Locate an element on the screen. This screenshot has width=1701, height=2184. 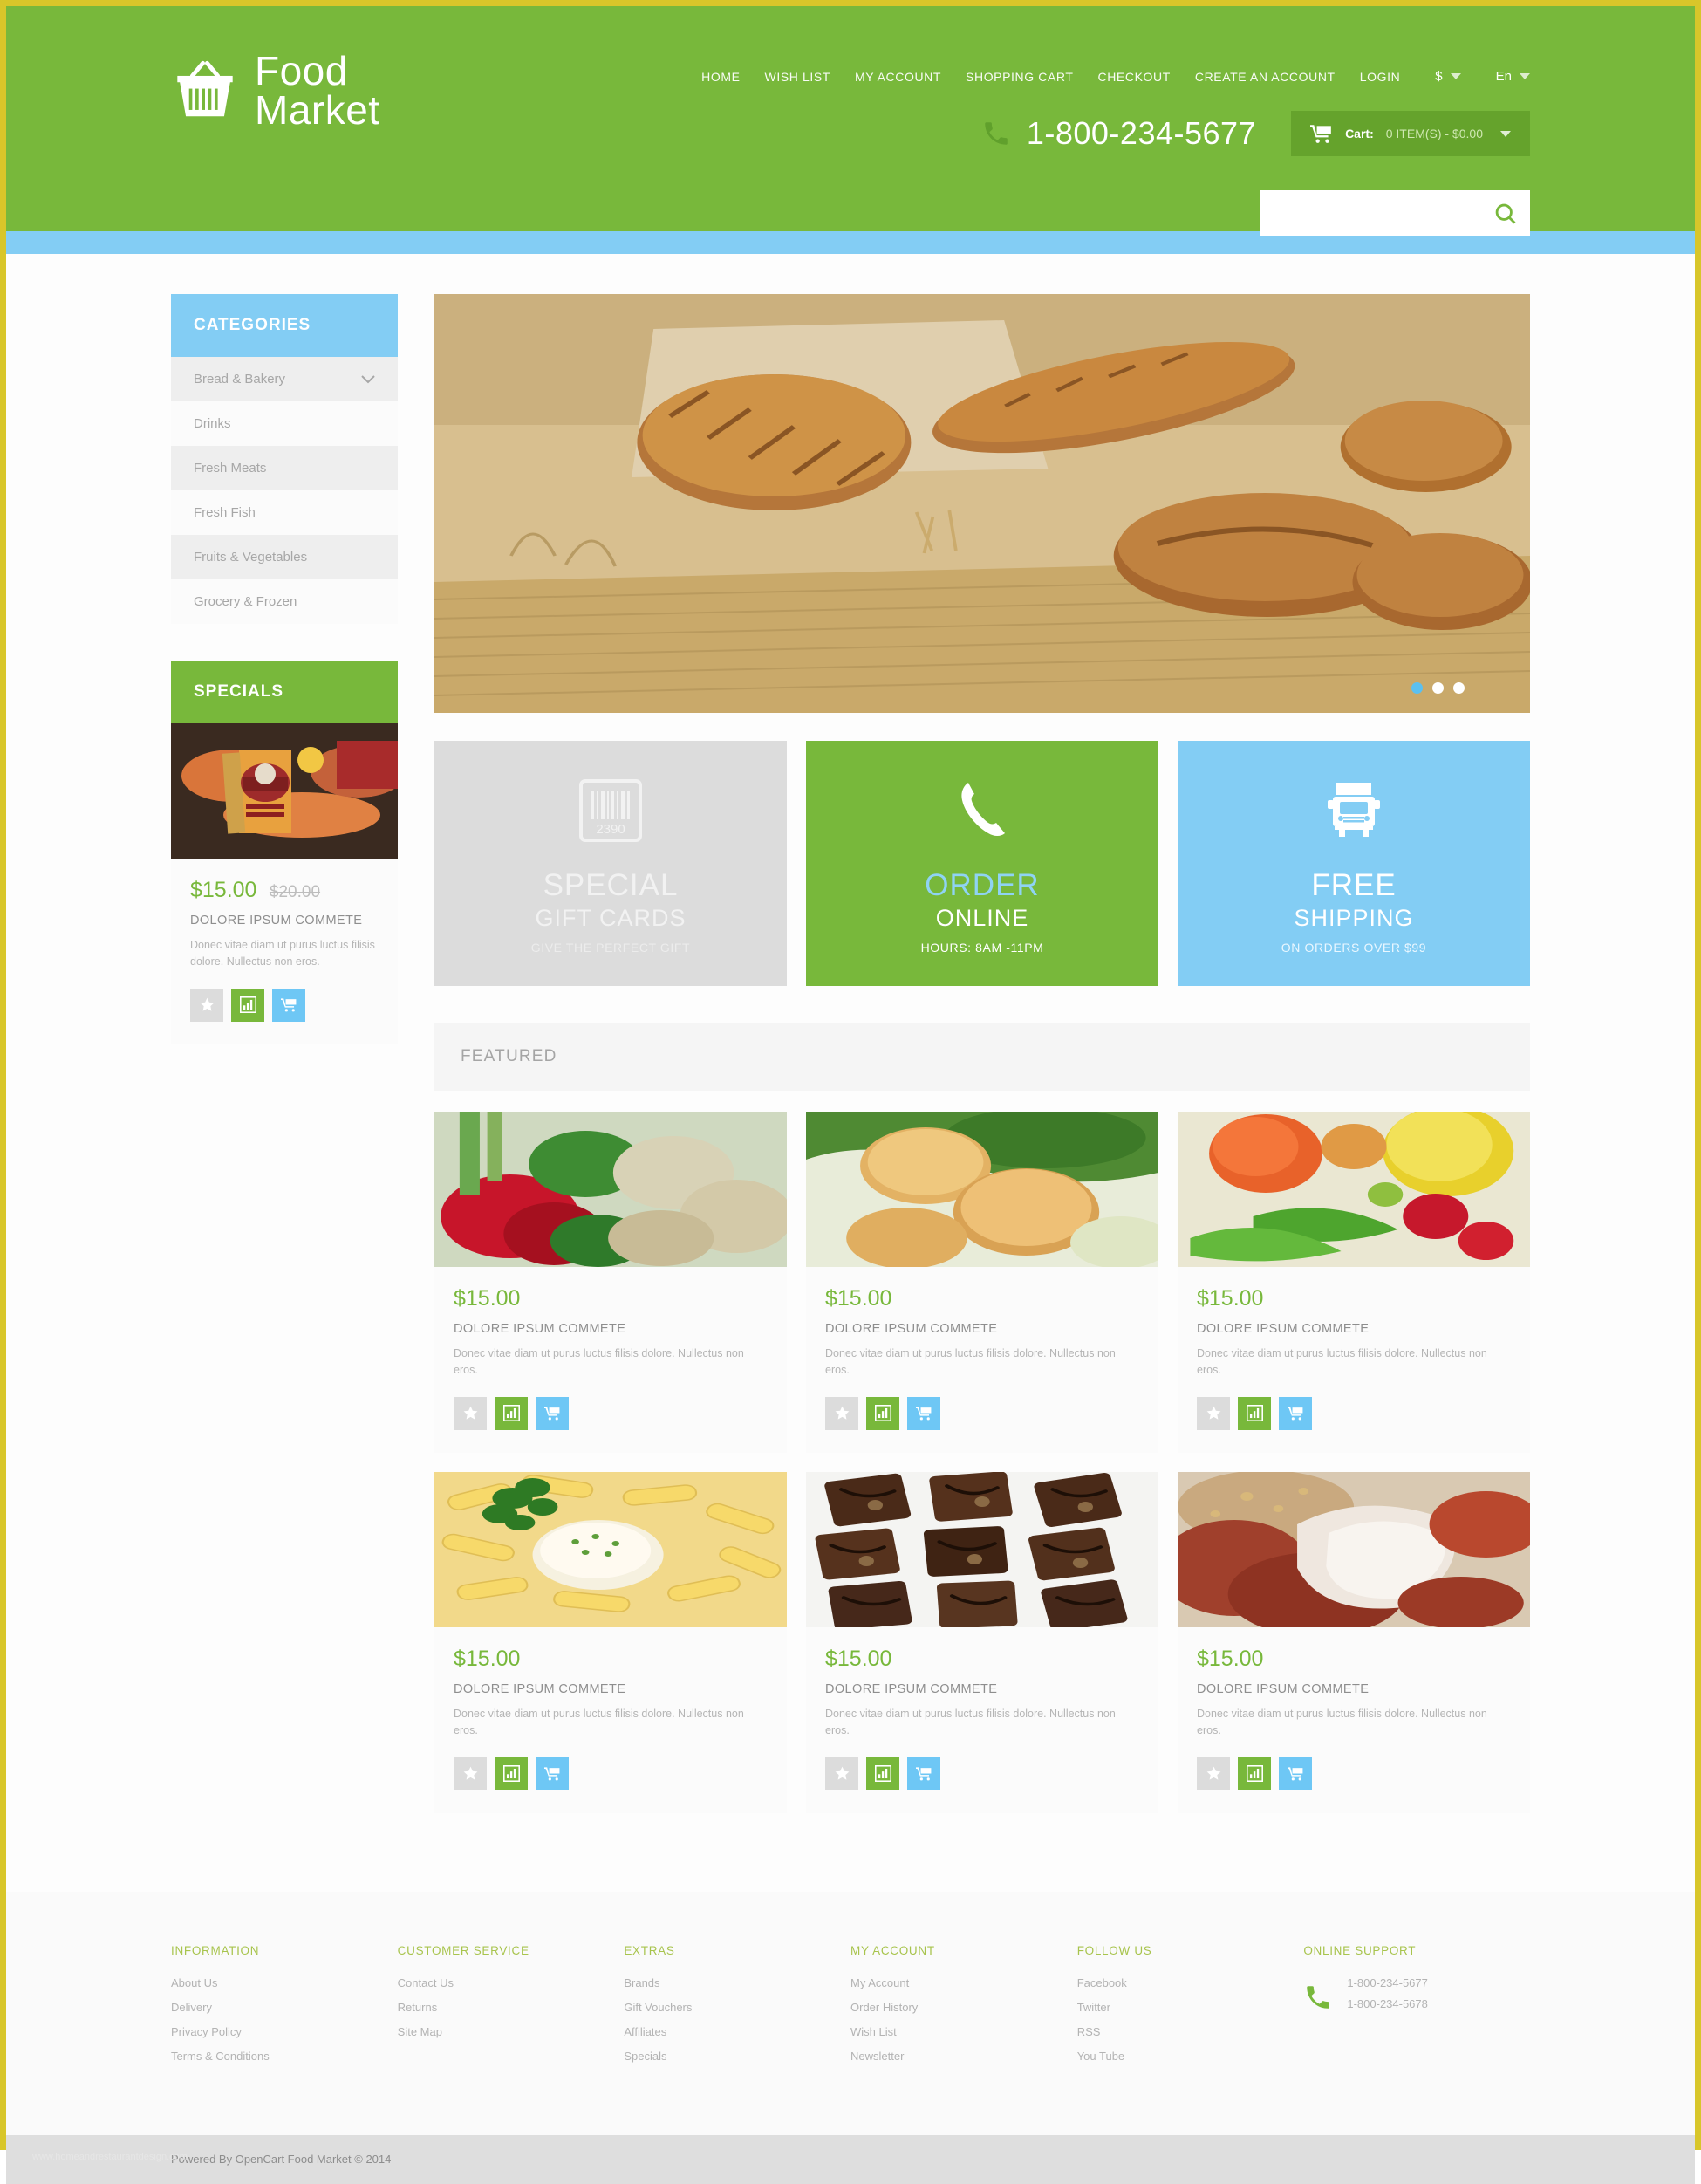
sidebar-item-bread-bakery: Bread & Bakery is located at coordinates (284, 379).